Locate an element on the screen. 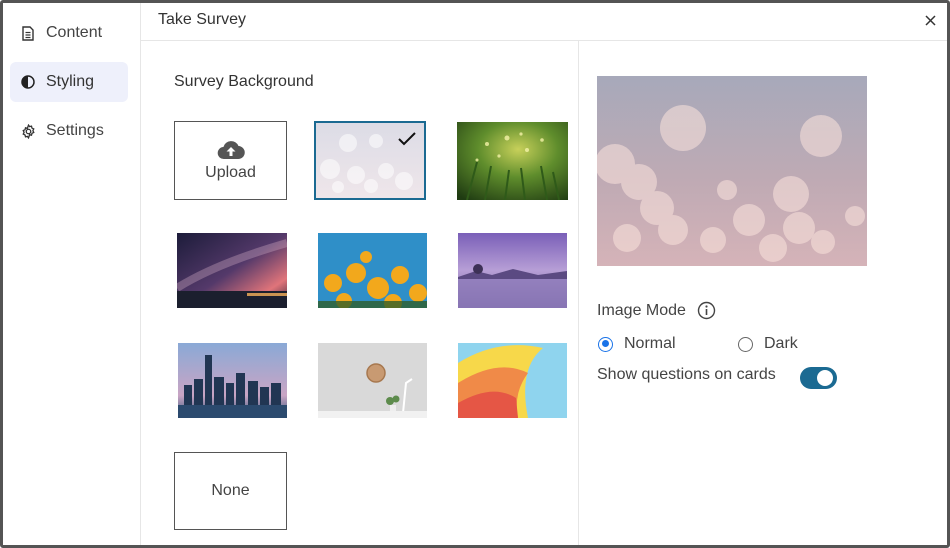 The image size is (950, 548). close-icon is located at coordinates (930, 20).